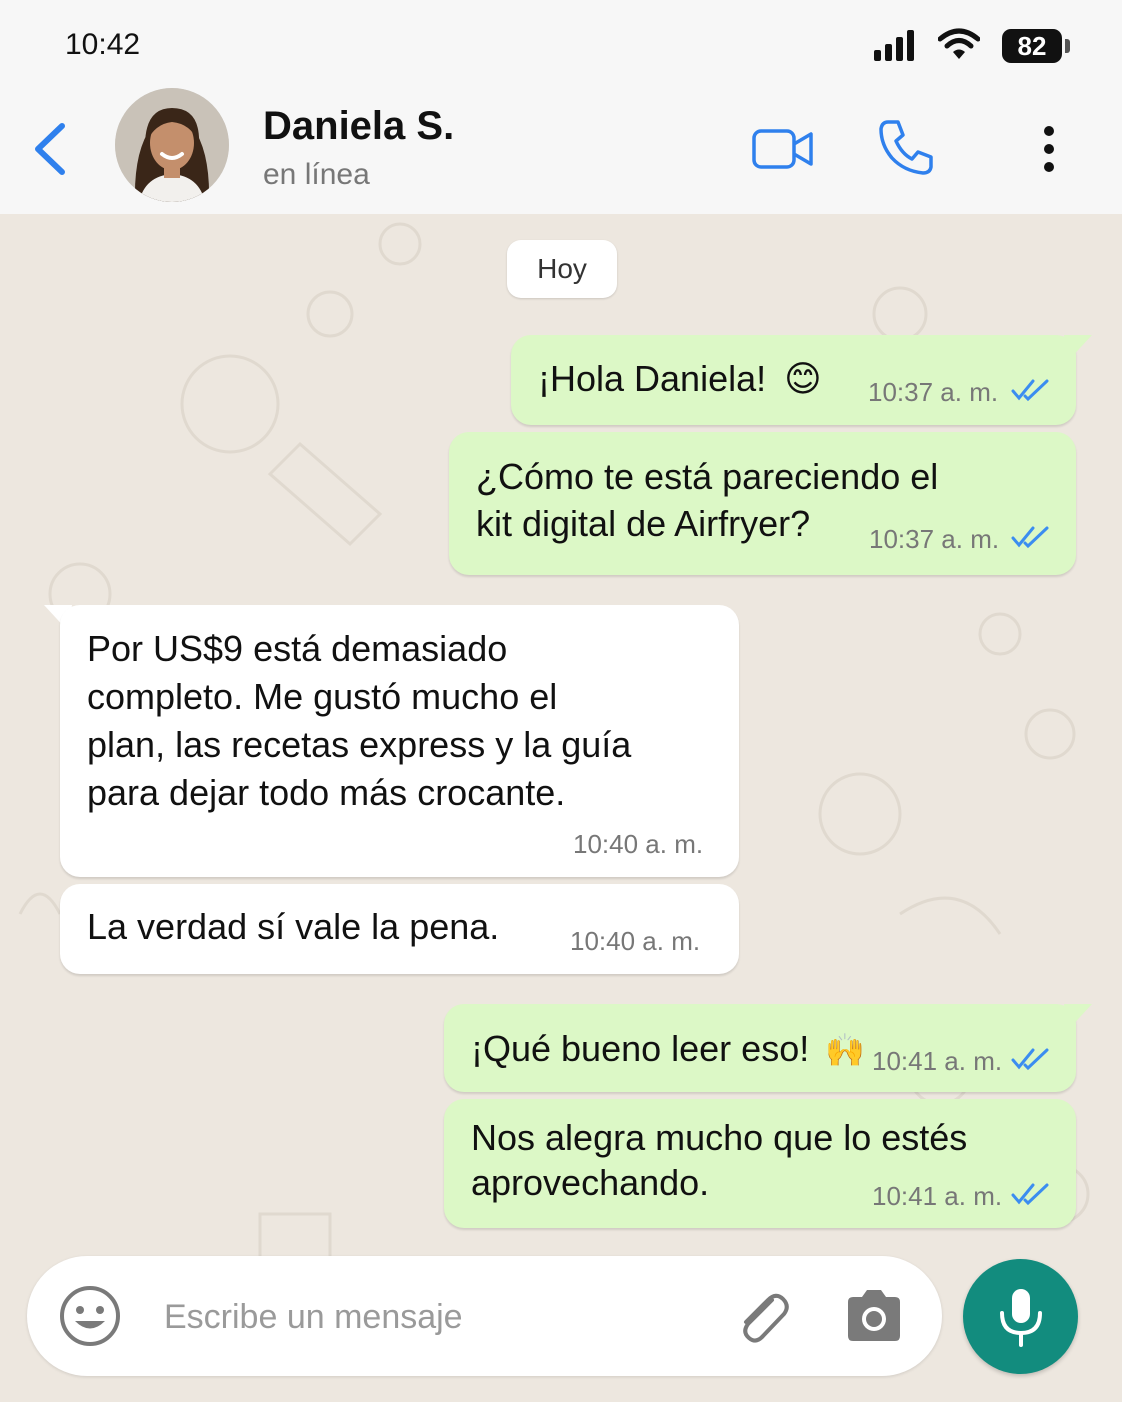 The width and height of the screenshot is (1122, 1402). Describe the element at coordinates (297, 648) in the screenshot. I see `message-line: Por US$9 está demasiado` at that location.